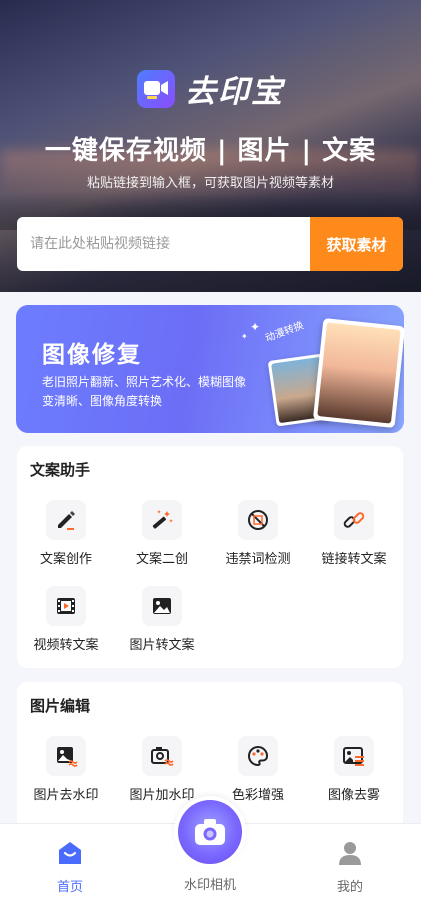 The width and height of the screenshot is (421, 899). Describe the element at coordinates (258, 559) in the screenshot. I see `tool-label: 违禁词检测` at that location.